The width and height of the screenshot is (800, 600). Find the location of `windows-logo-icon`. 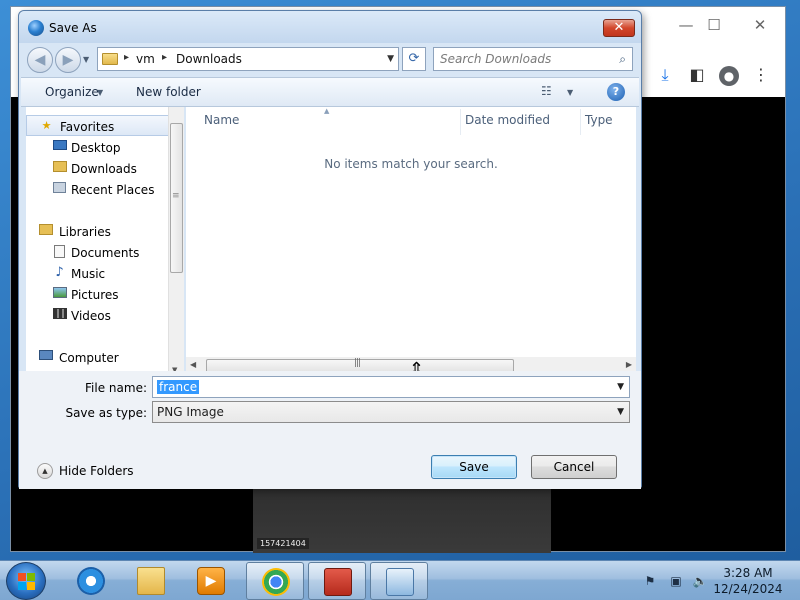

windows-logo-icon is located at coordinates (27, 582).